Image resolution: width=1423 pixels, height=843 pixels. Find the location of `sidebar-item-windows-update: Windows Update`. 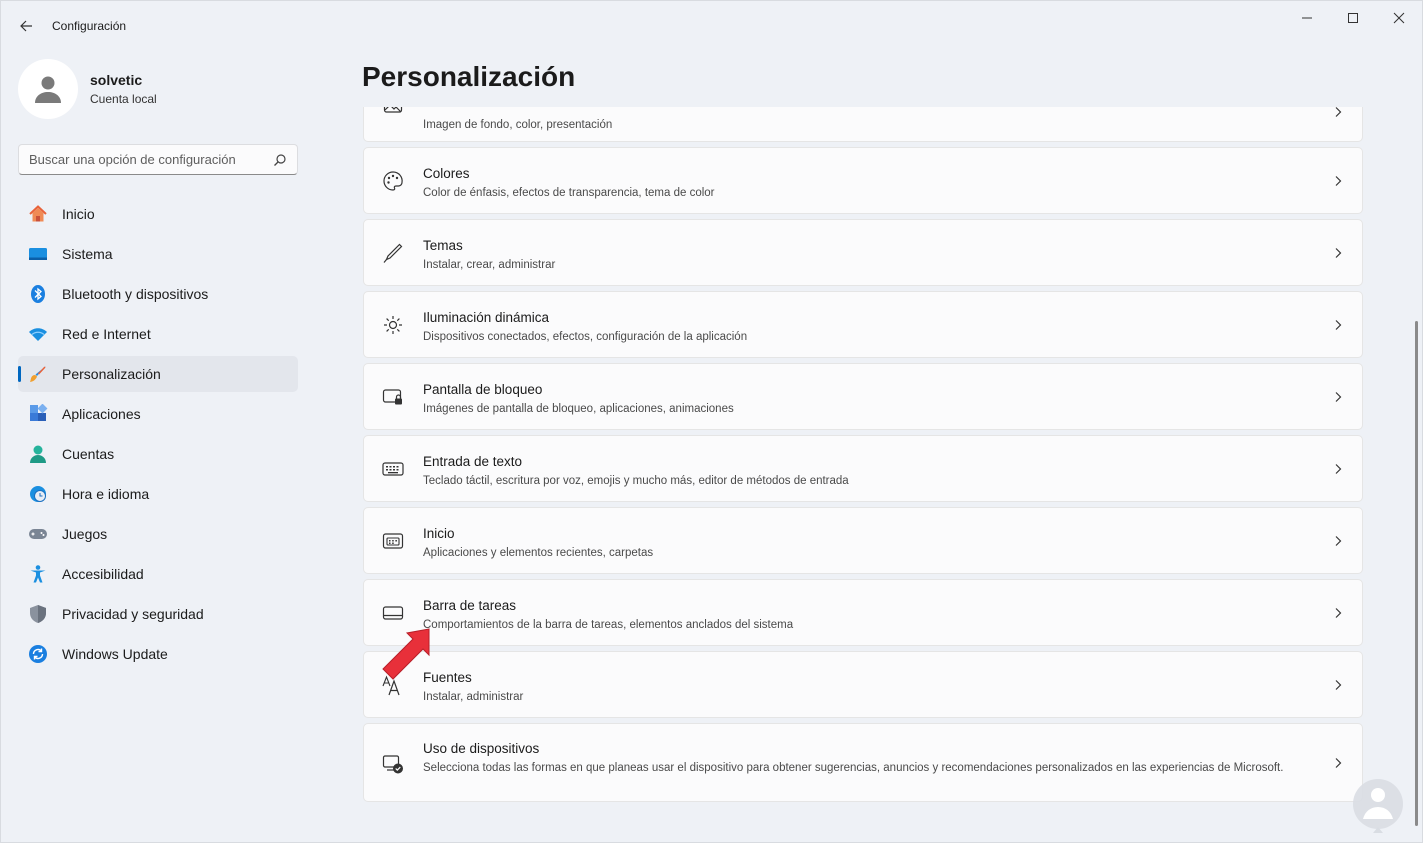

sidebar-item-windows-update: Windows Update is located at coordinates (158, 654).